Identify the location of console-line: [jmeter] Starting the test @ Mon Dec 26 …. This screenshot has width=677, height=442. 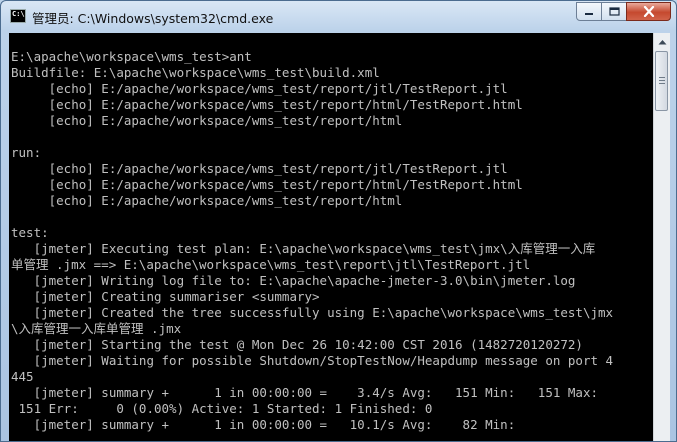
(297, 344).